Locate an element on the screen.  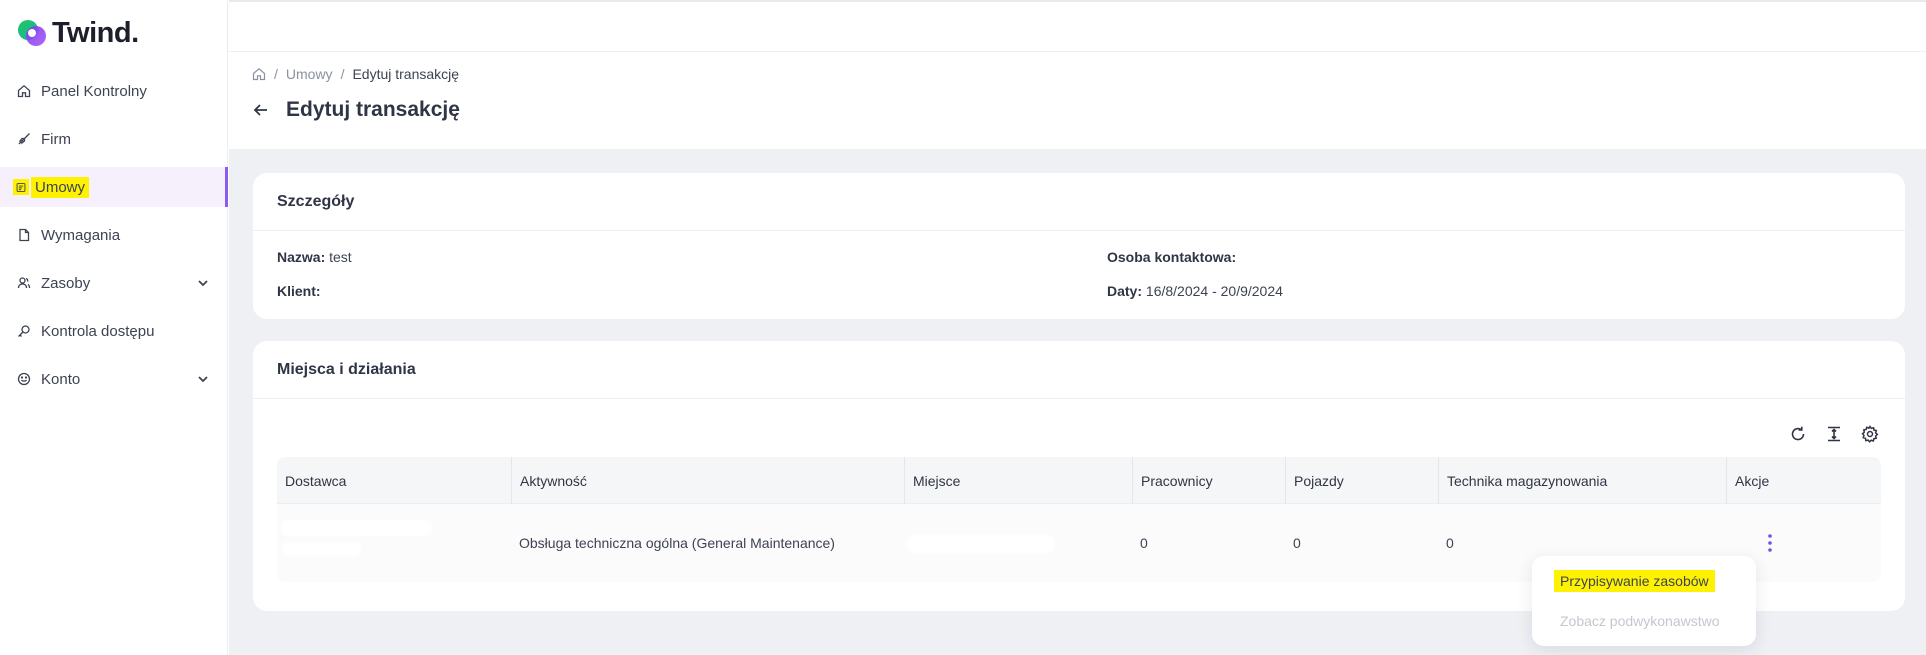
column-height-icon is located at coordinates (1834, 434).